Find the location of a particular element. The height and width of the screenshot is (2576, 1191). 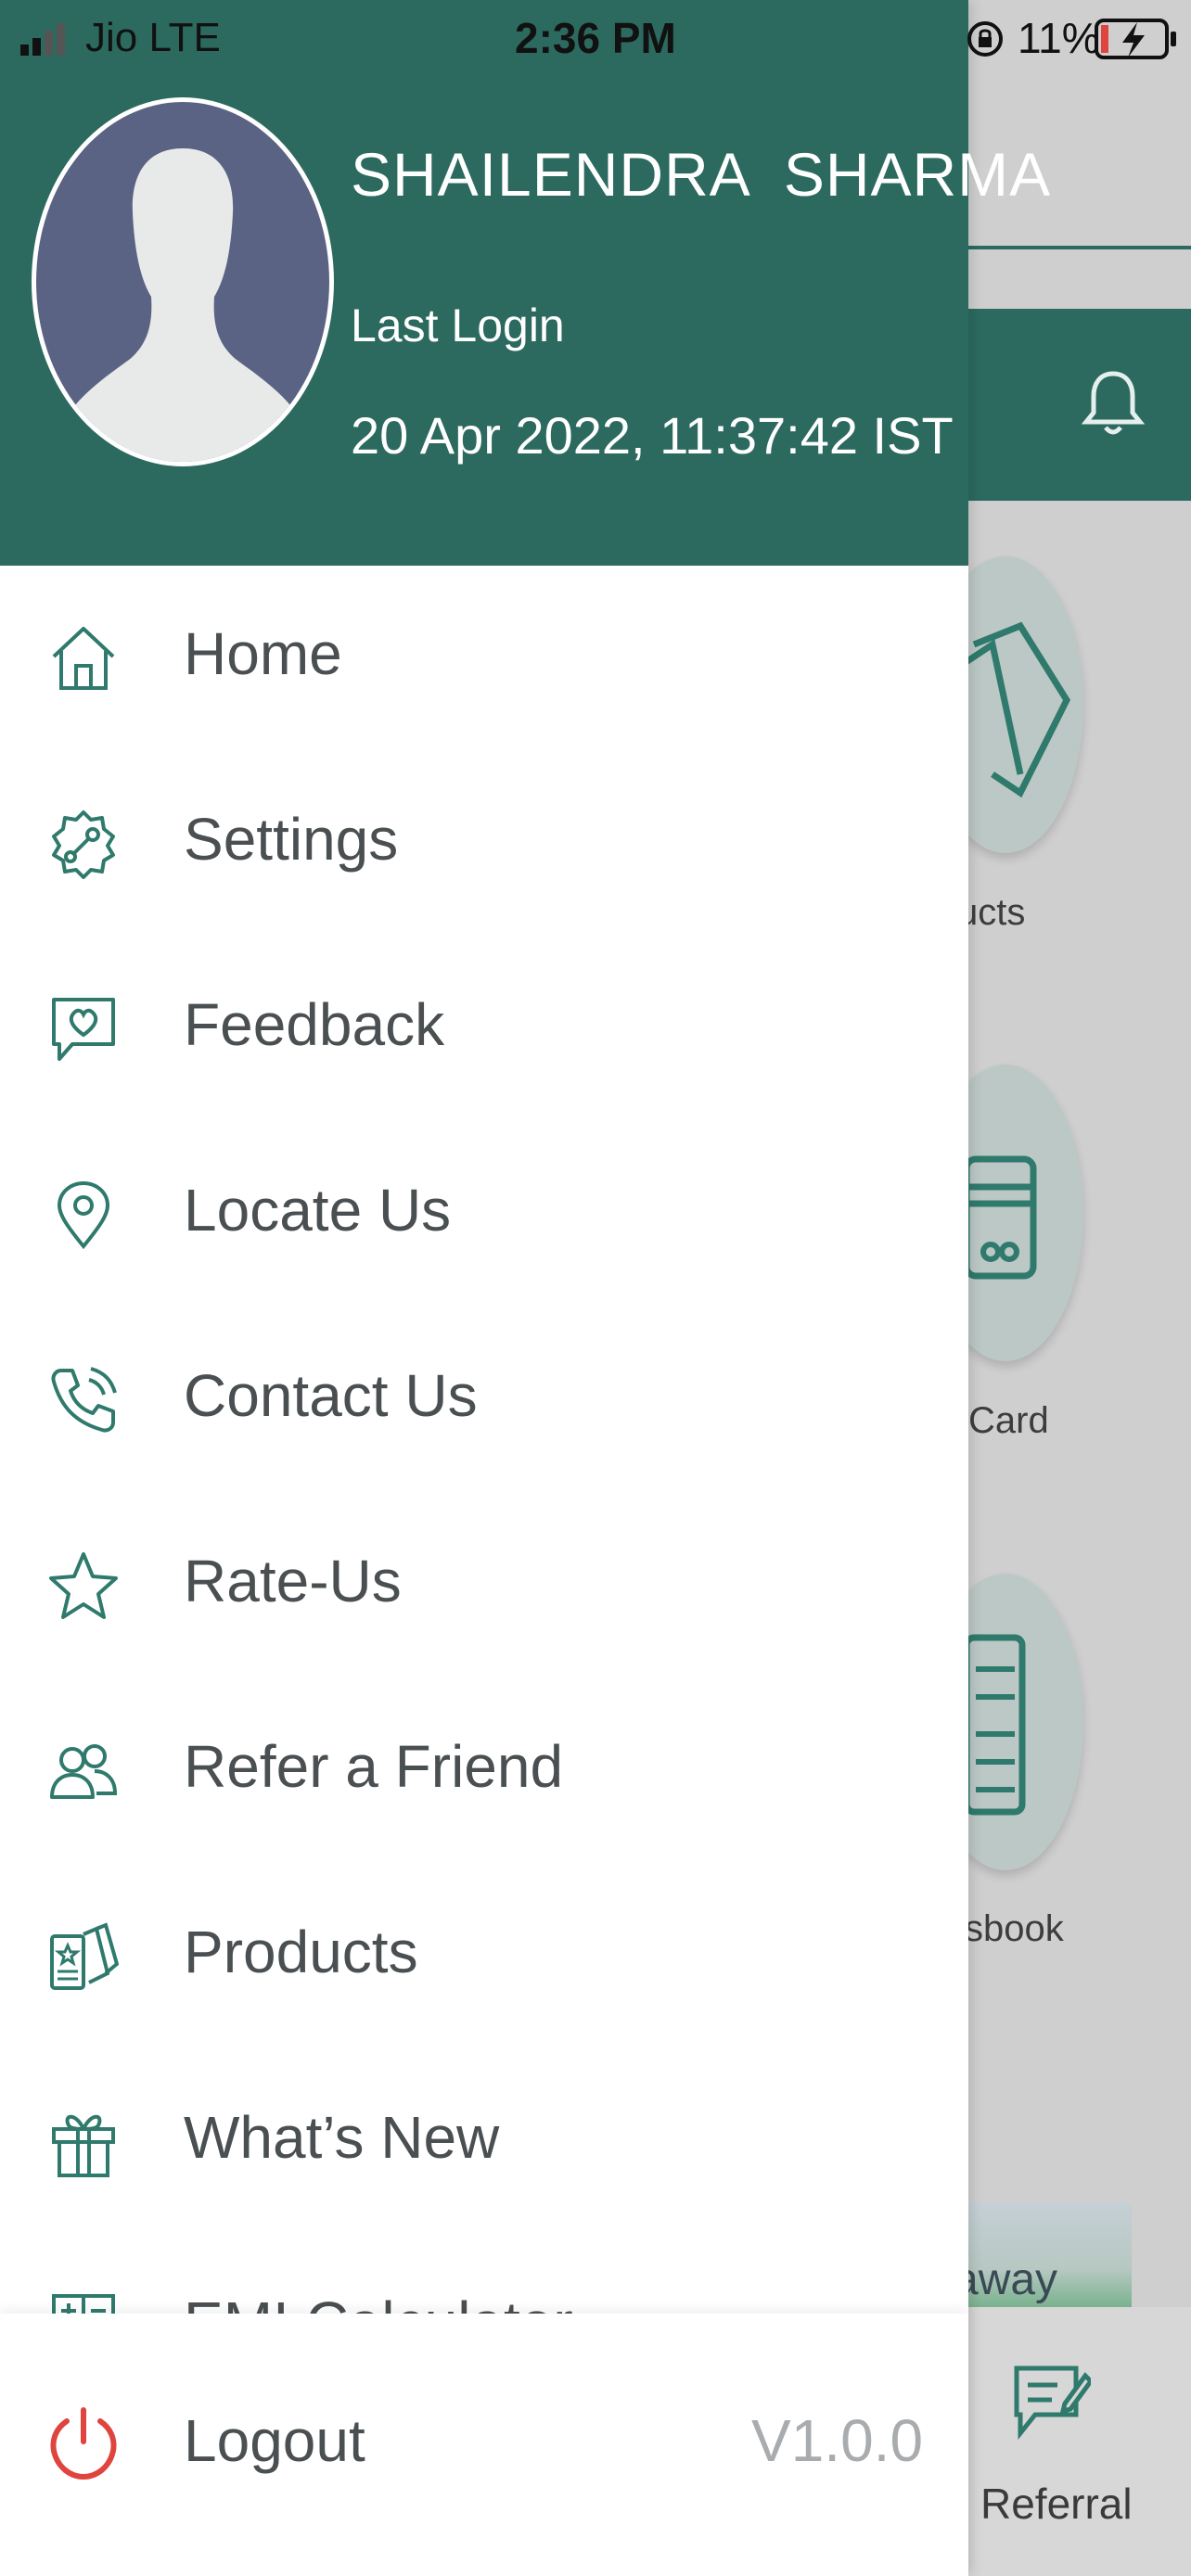

menu-item-label: What’s New is located at coordinates (342, 2138).